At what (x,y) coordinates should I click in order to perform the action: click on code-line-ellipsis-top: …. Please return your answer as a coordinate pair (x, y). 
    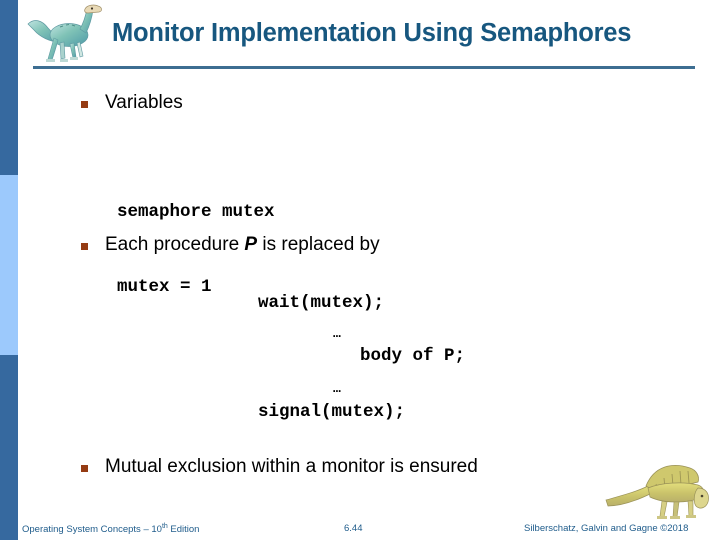
    Looking at the image, I should click on (337, 333).